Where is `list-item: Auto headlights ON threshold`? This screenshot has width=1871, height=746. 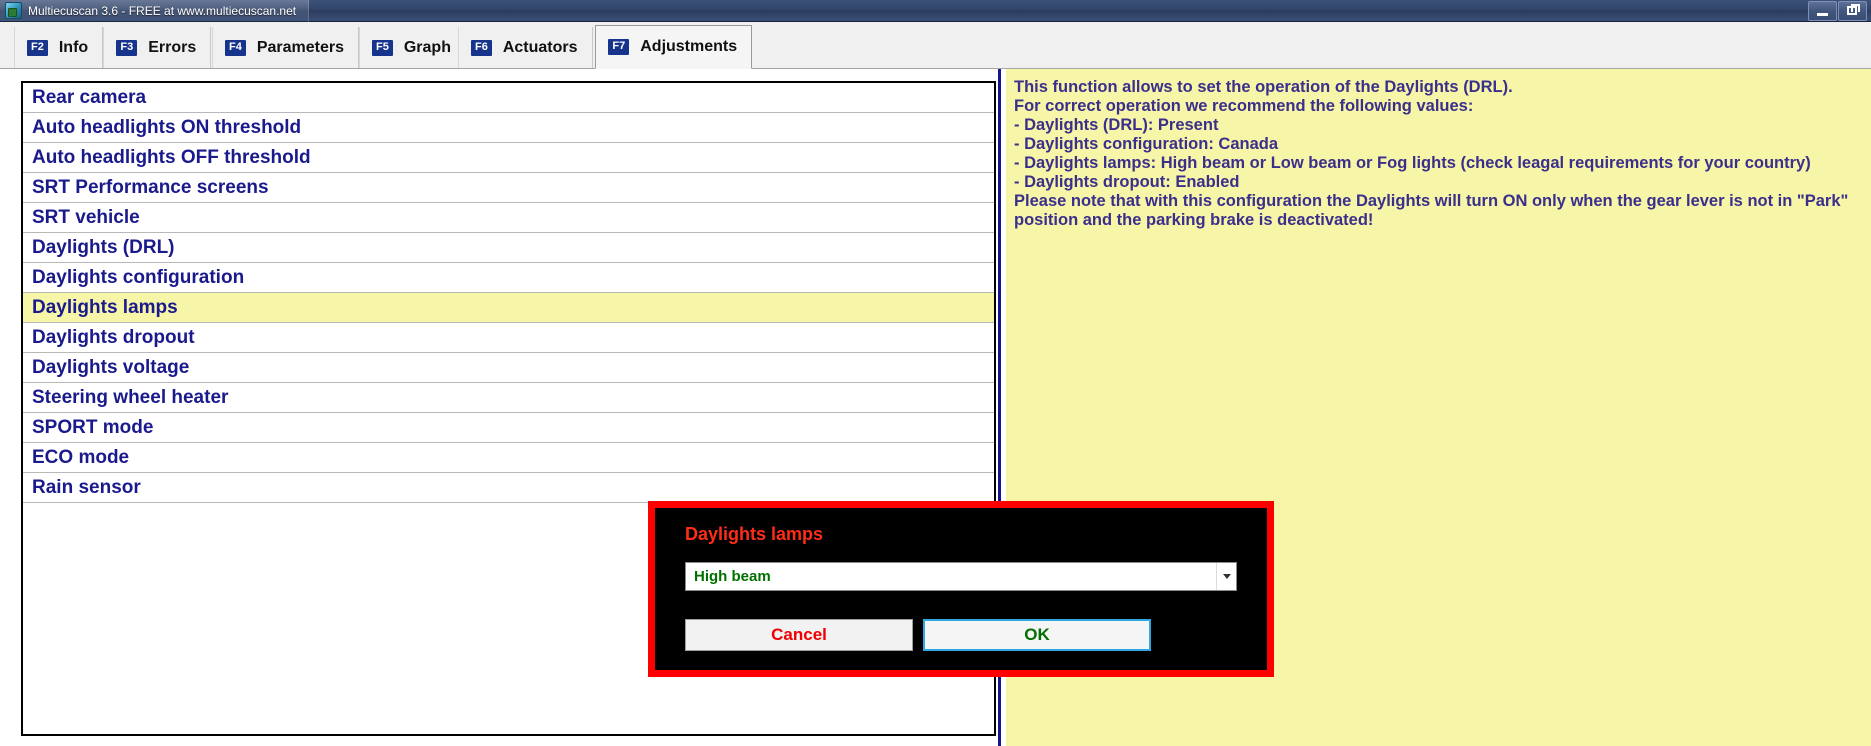
list-item: Auto headlights ON threshold is located at coordinates (508, 128).